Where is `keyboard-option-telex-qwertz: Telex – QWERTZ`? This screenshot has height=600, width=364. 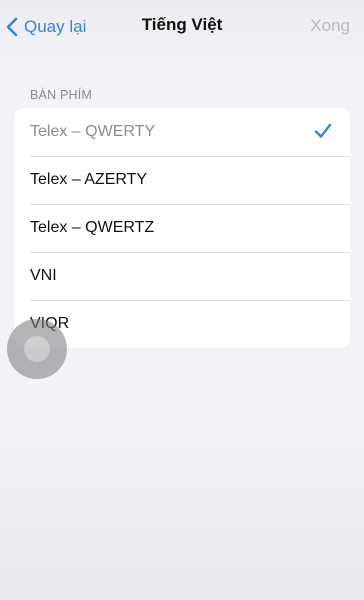 keyboard-option-telex-qwertz: Telex – QWERTZ is located at coordinates (182, 228).